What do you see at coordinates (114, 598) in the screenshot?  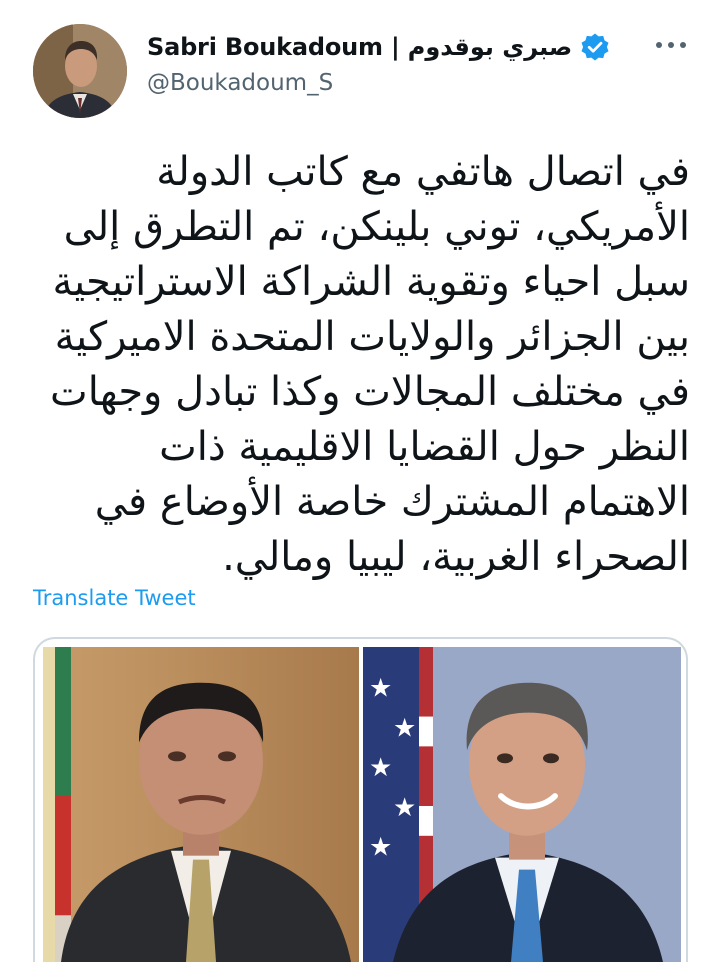 I see `translate-tweet-link: Translate Tweet` at bounding box center [114, 598].